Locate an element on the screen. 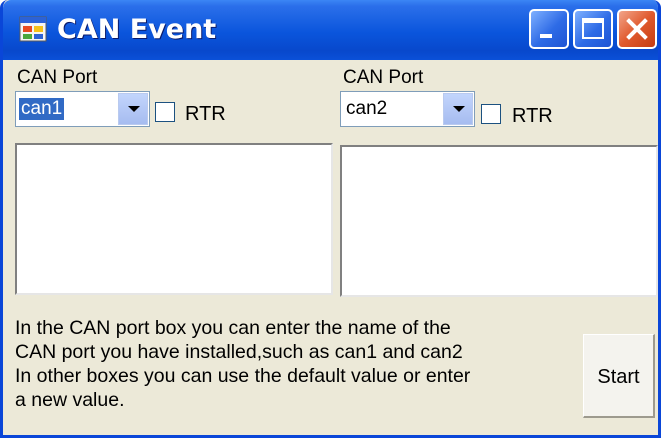  left-combo-dropdown-button is located at coordinates (133, 109).